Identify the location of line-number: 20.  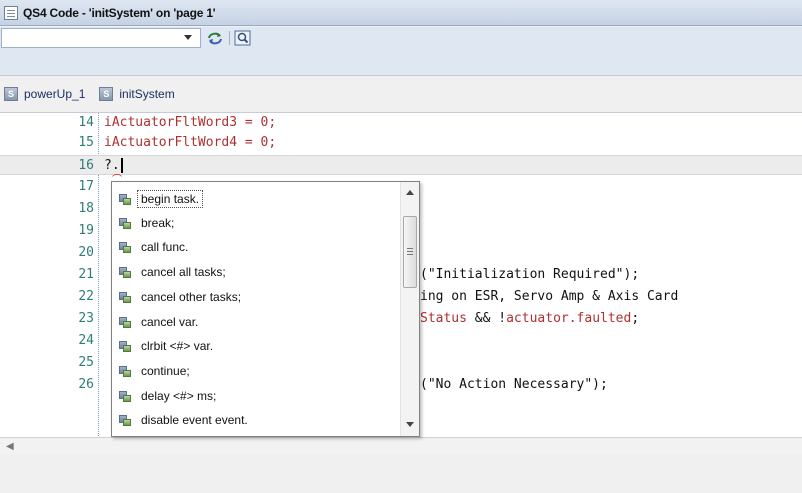
(86, 252).